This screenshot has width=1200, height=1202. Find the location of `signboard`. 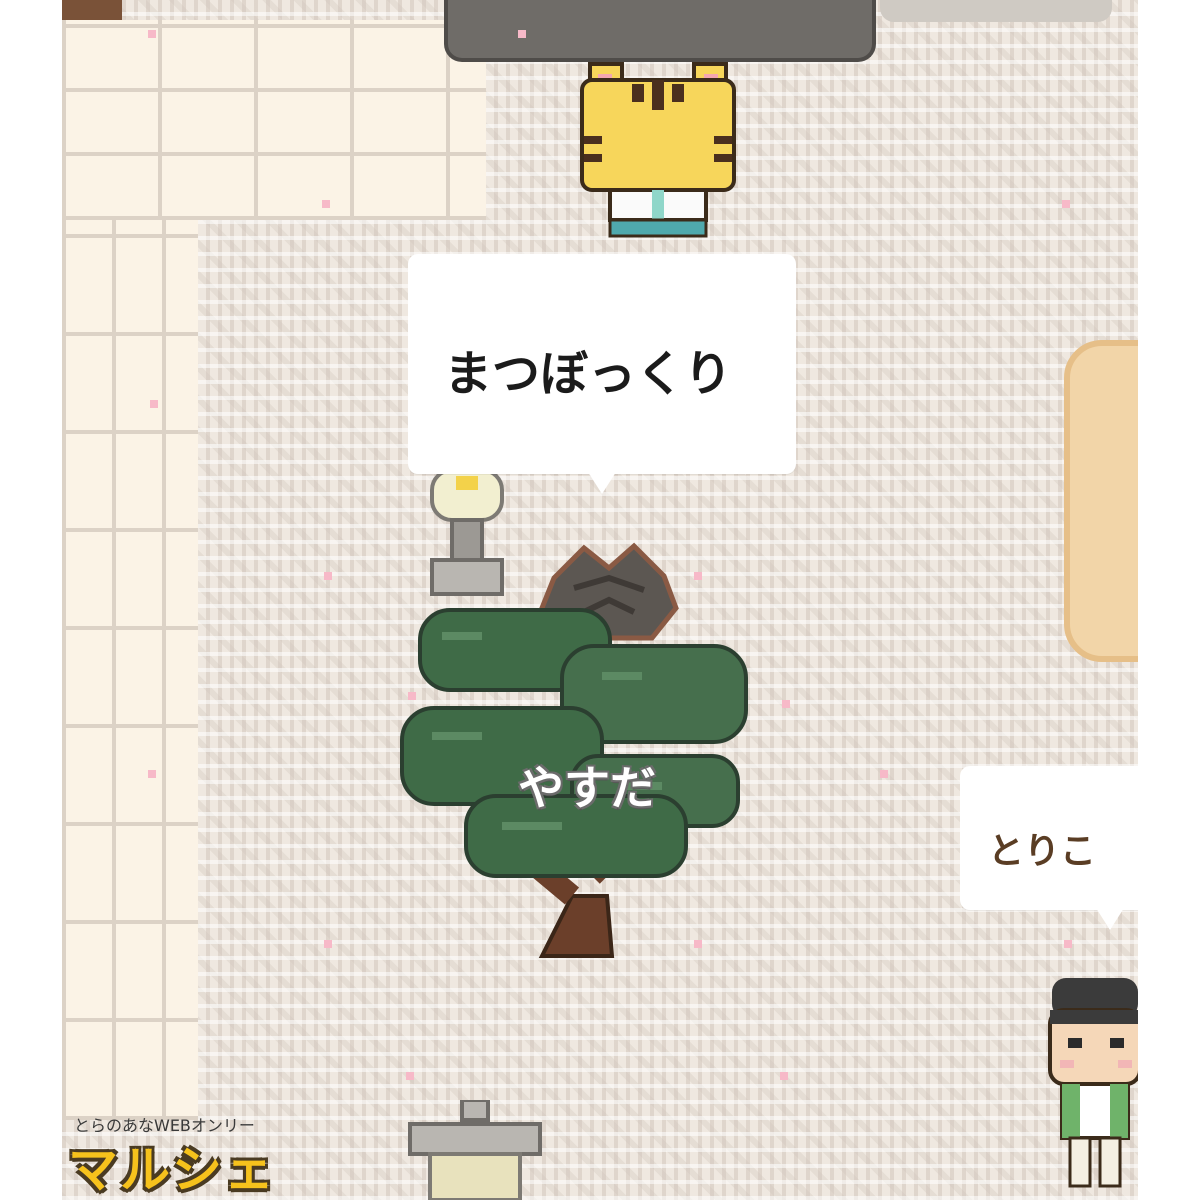

signboard is located at coordinates (1101, 501).